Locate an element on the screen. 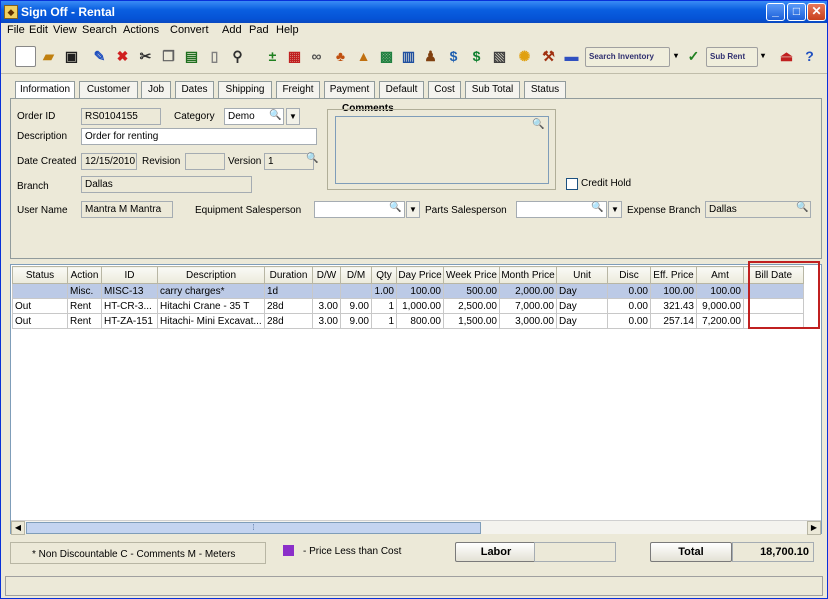 This screenshot has height=599, width=828. delete-icon: ✖ is located at coordinates (122, 56).